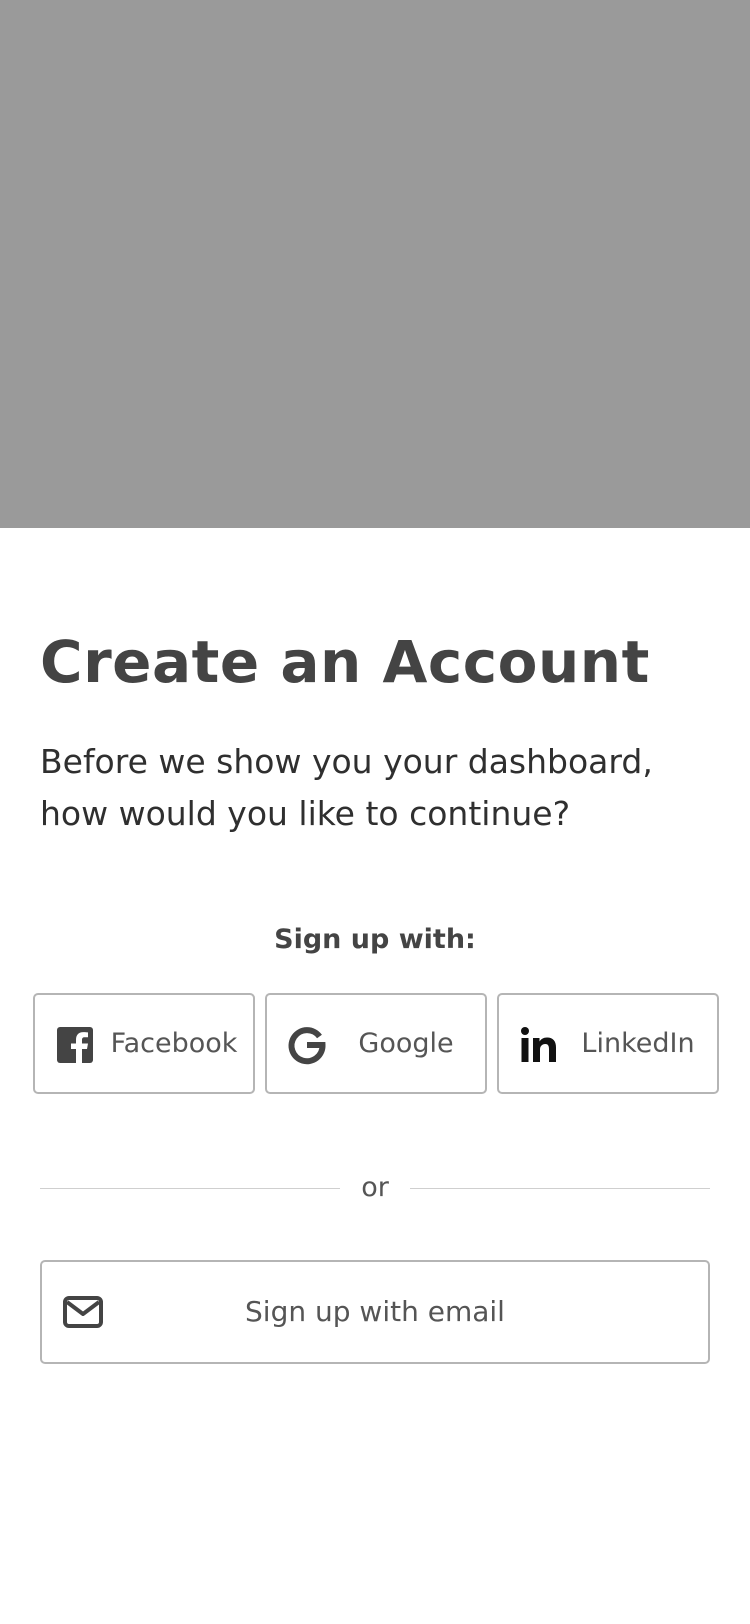  I want to click on google-signup-button: Google, so click(376, 1043).